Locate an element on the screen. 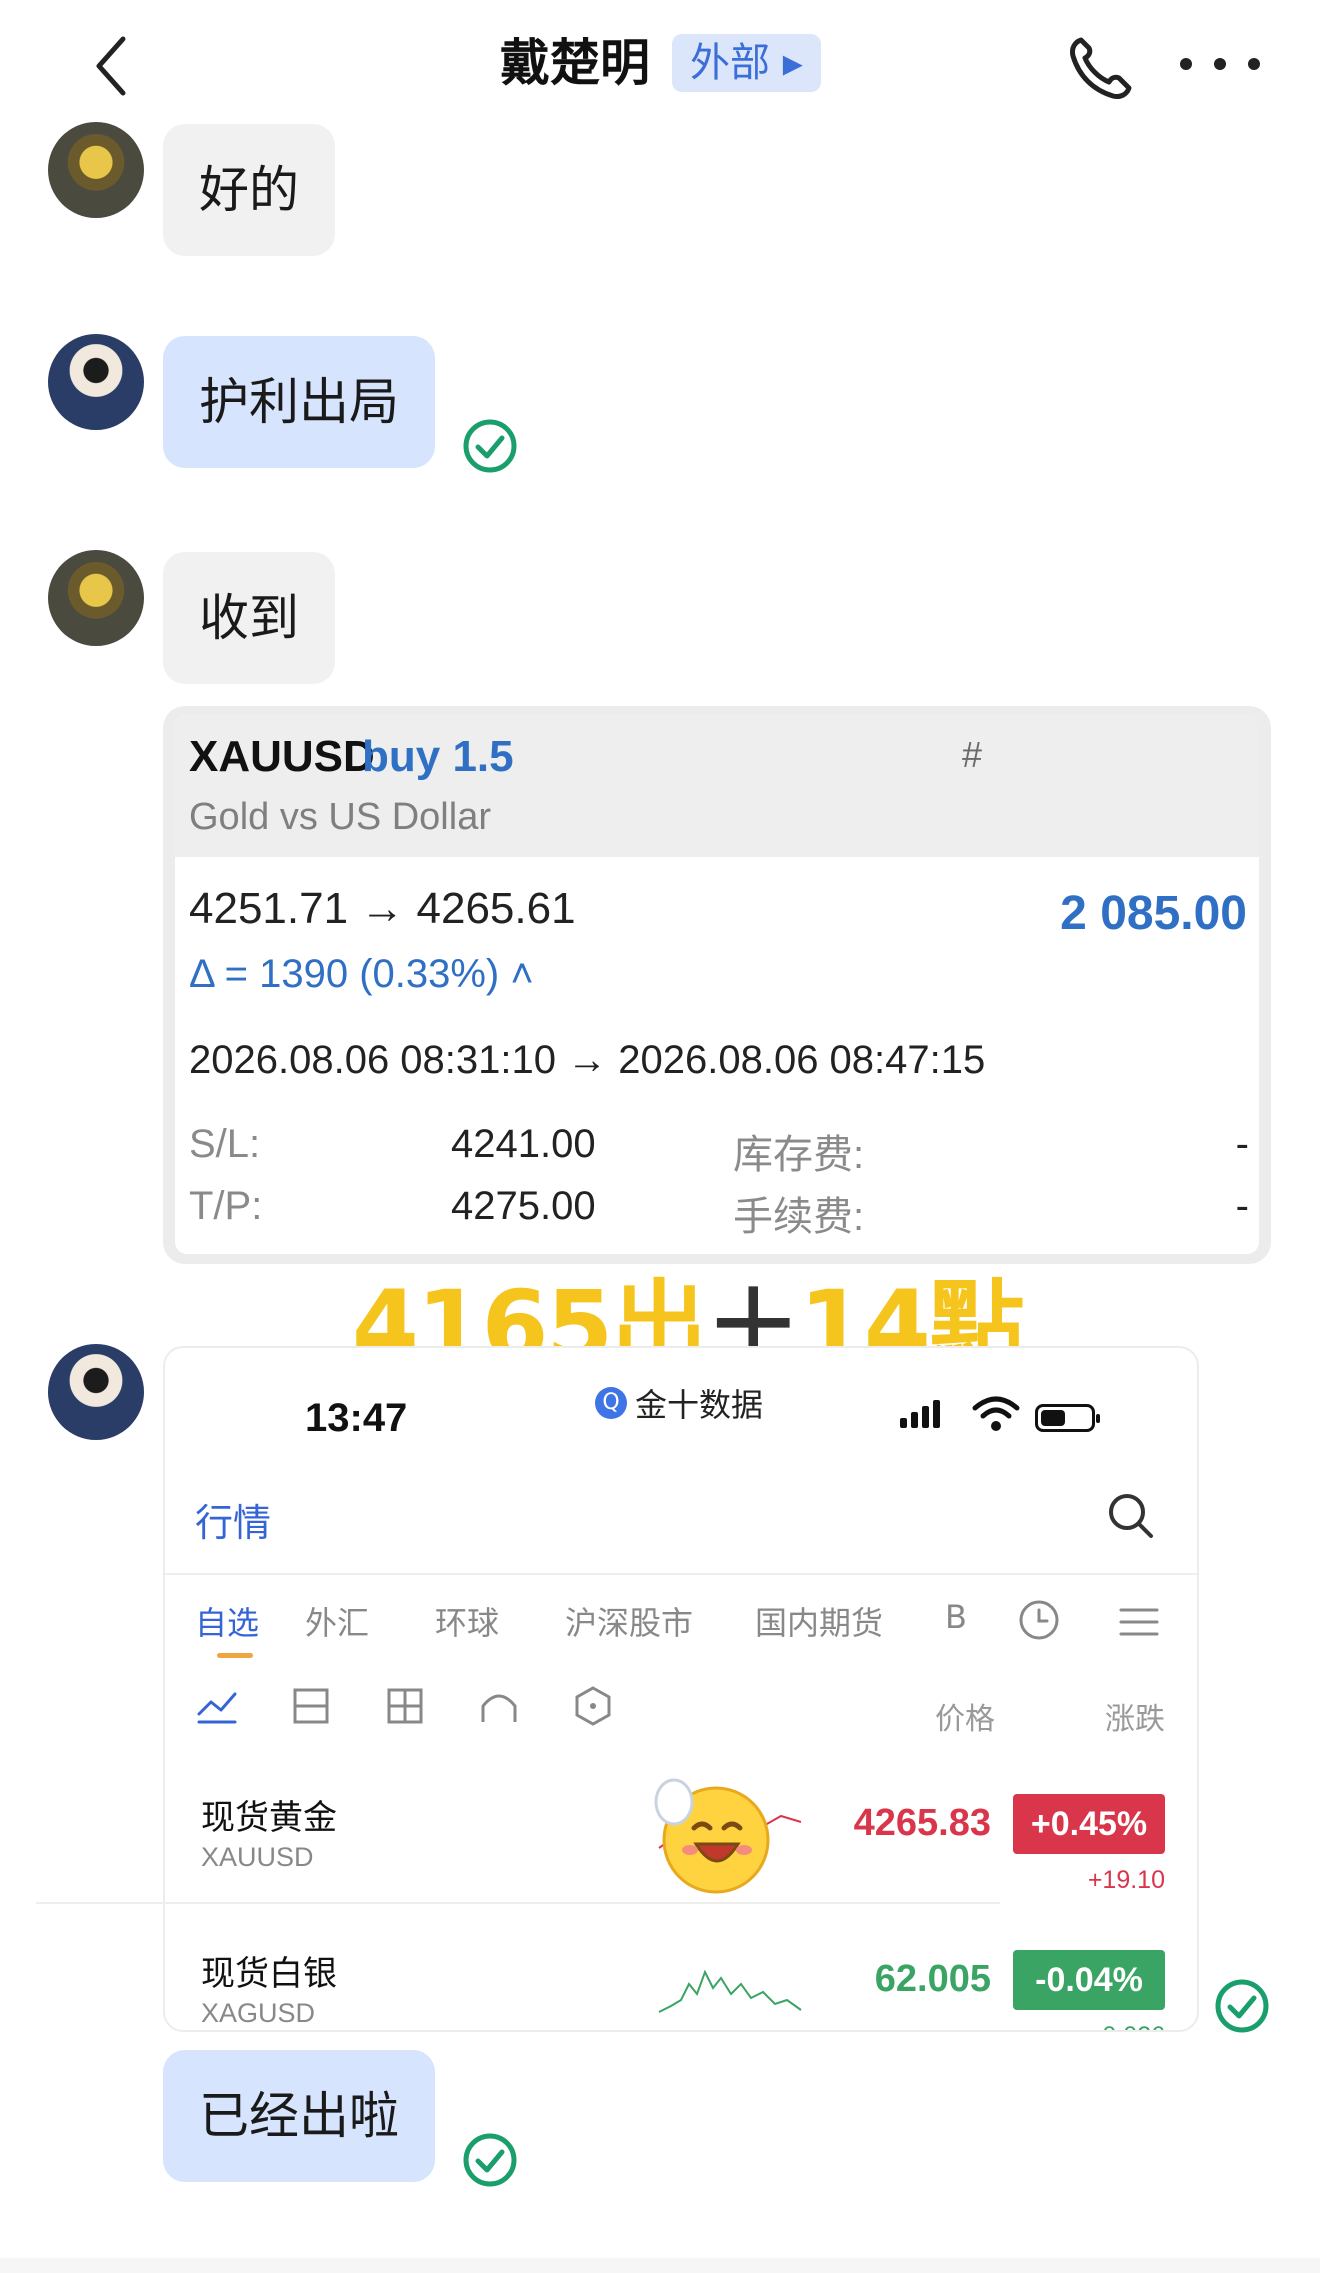 This screenshot has width=1320, height=2273. trade-side: buy 1.5 is located at coordinates (438, 756).